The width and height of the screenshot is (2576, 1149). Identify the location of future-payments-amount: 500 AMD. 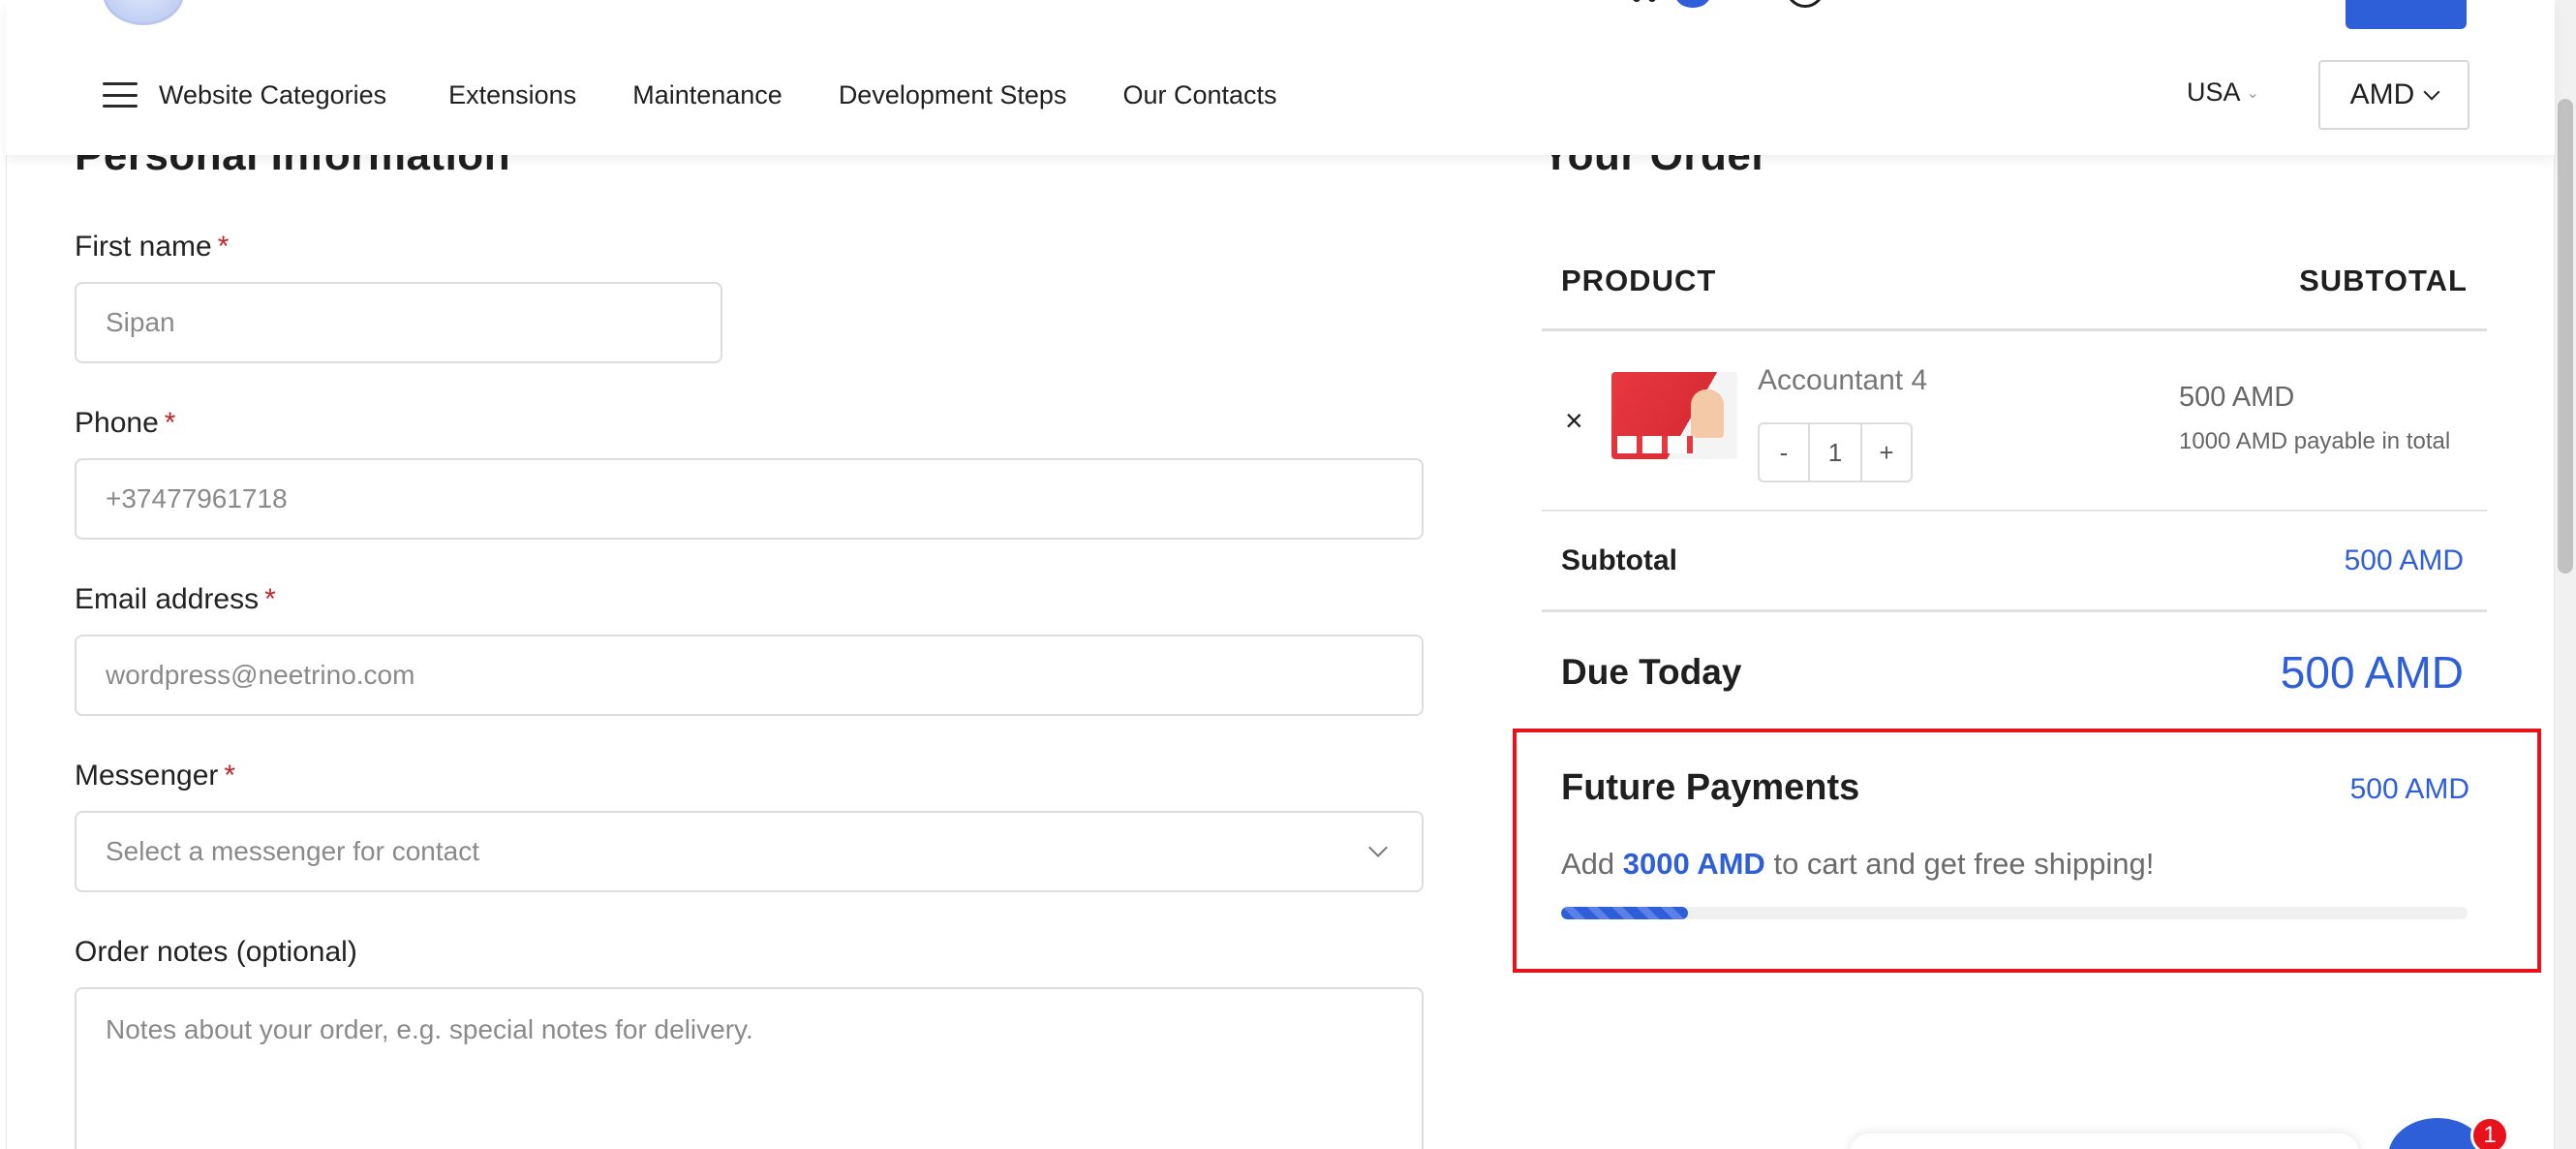
(2409, 789).